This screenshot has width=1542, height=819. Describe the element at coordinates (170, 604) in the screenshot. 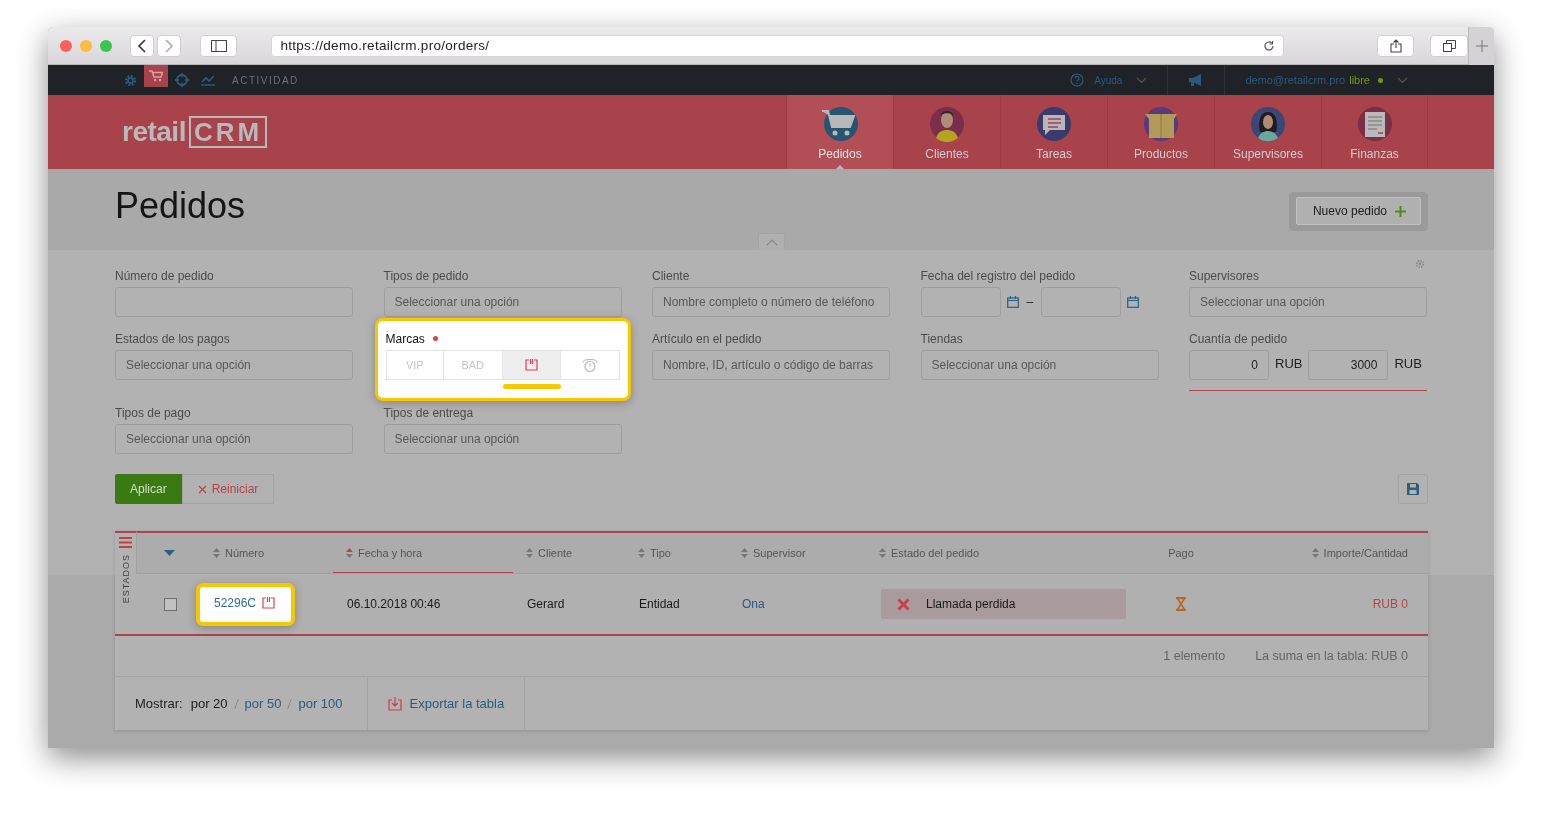

I see `row-checkbox` at that location.